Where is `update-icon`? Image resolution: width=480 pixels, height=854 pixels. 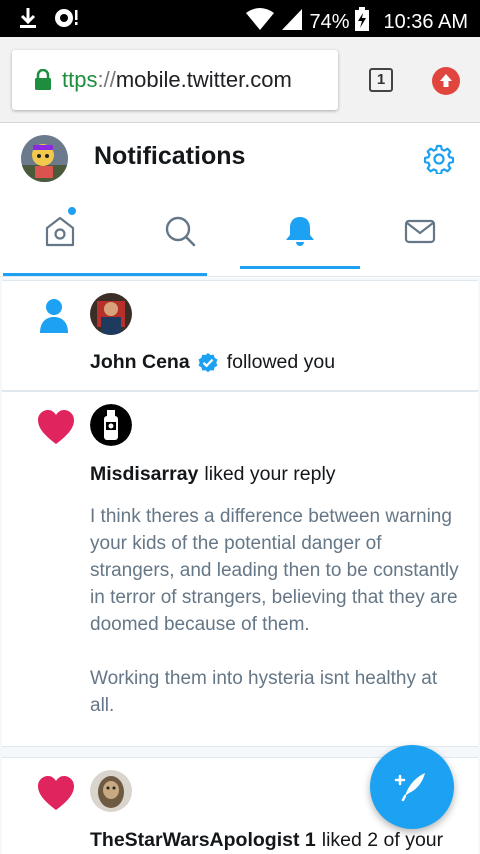 update-icon is located at coordinates (446, 81).